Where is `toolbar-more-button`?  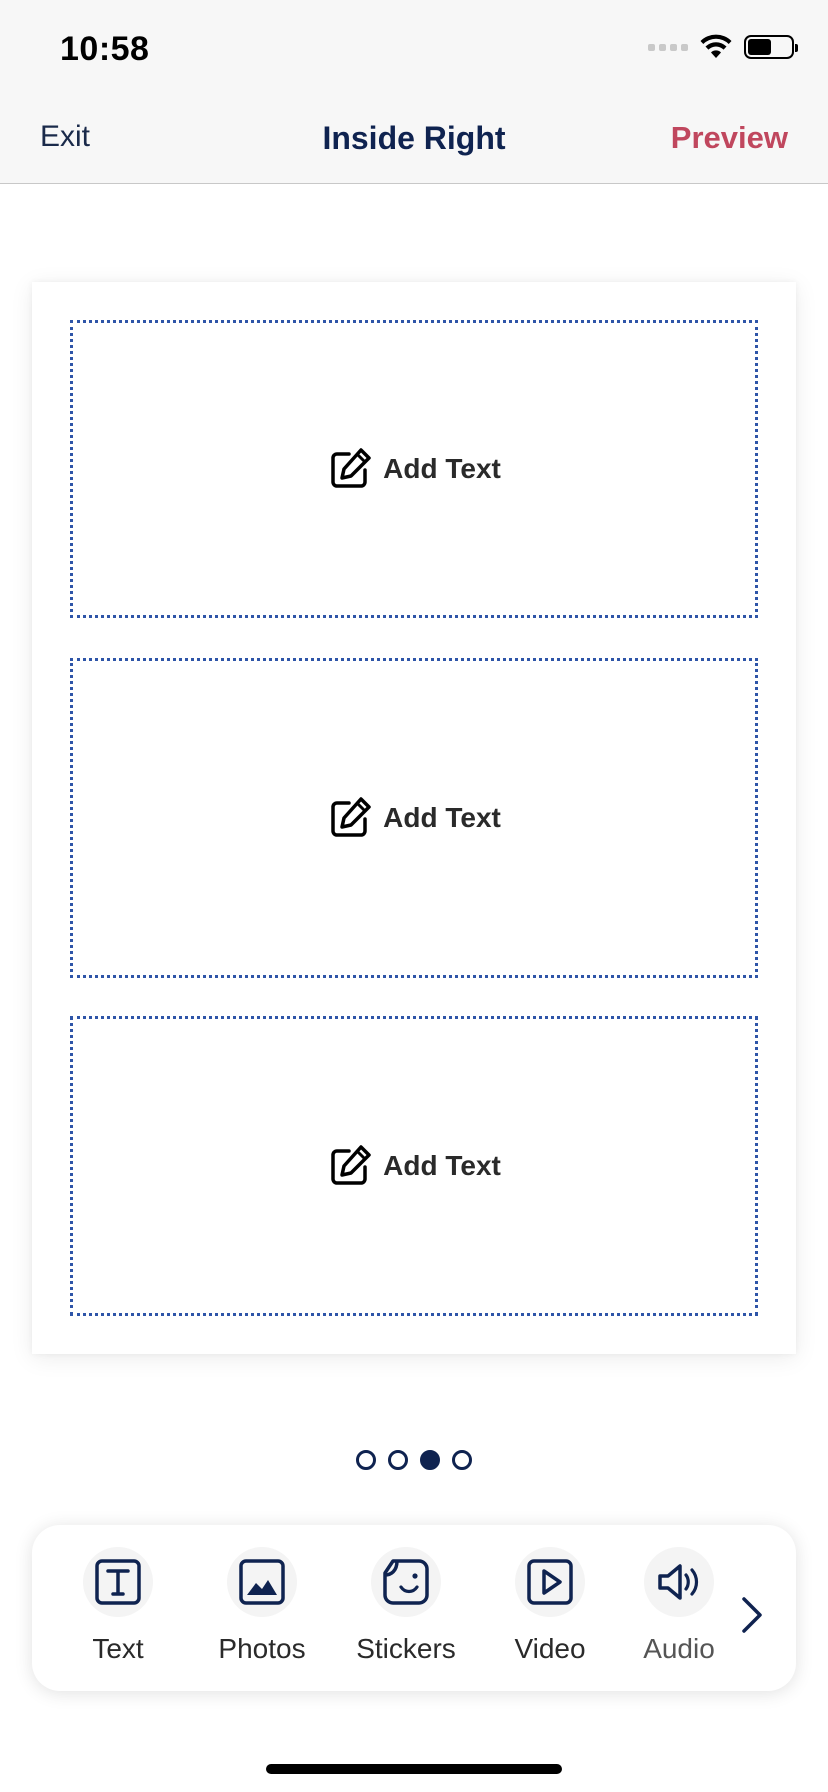
toolbar-more-button is located at coordinates (752, 1615).